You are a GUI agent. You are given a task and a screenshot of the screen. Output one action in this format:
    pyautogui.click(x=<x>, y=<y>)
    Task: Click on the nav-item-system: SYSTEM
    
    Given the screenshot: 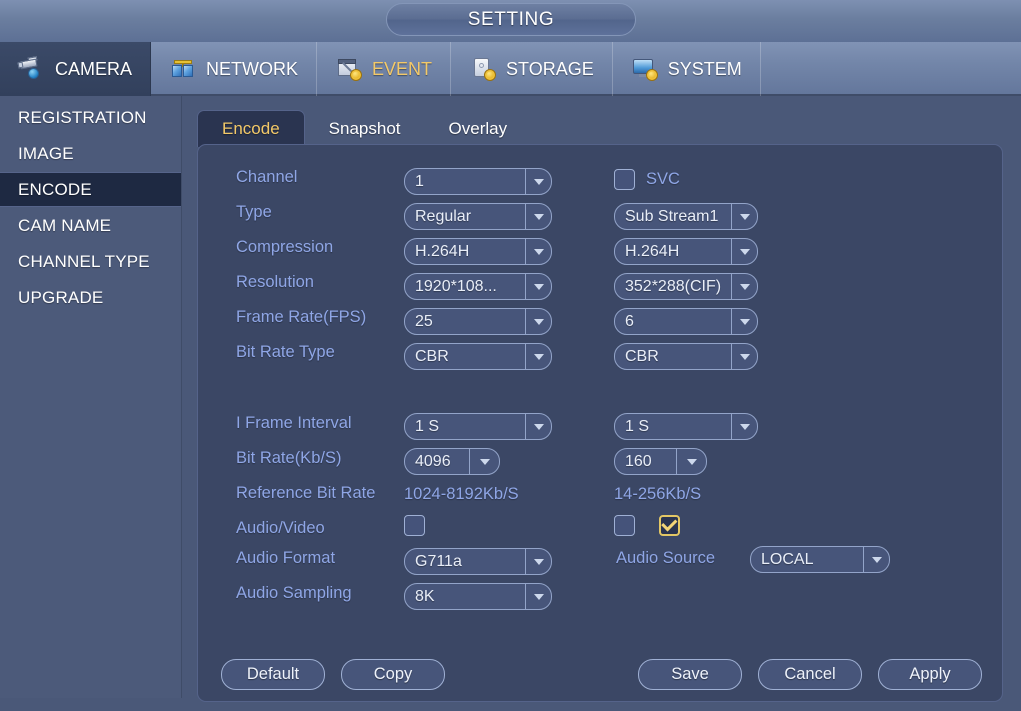 What is the action you would take?
    pyautogui.click(x=687, y=69)
    